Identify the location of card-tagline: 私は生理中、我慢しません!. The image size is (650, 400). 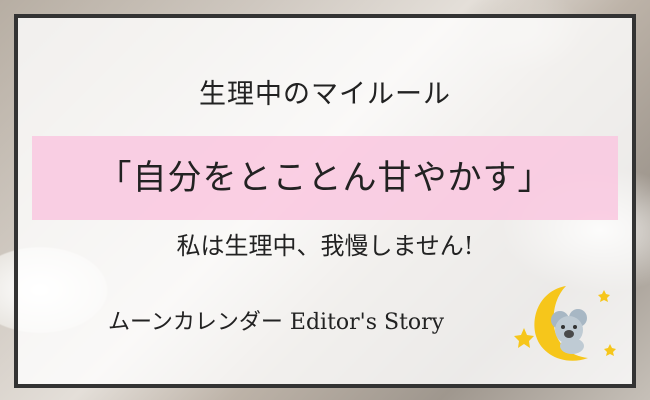
(325, 246).